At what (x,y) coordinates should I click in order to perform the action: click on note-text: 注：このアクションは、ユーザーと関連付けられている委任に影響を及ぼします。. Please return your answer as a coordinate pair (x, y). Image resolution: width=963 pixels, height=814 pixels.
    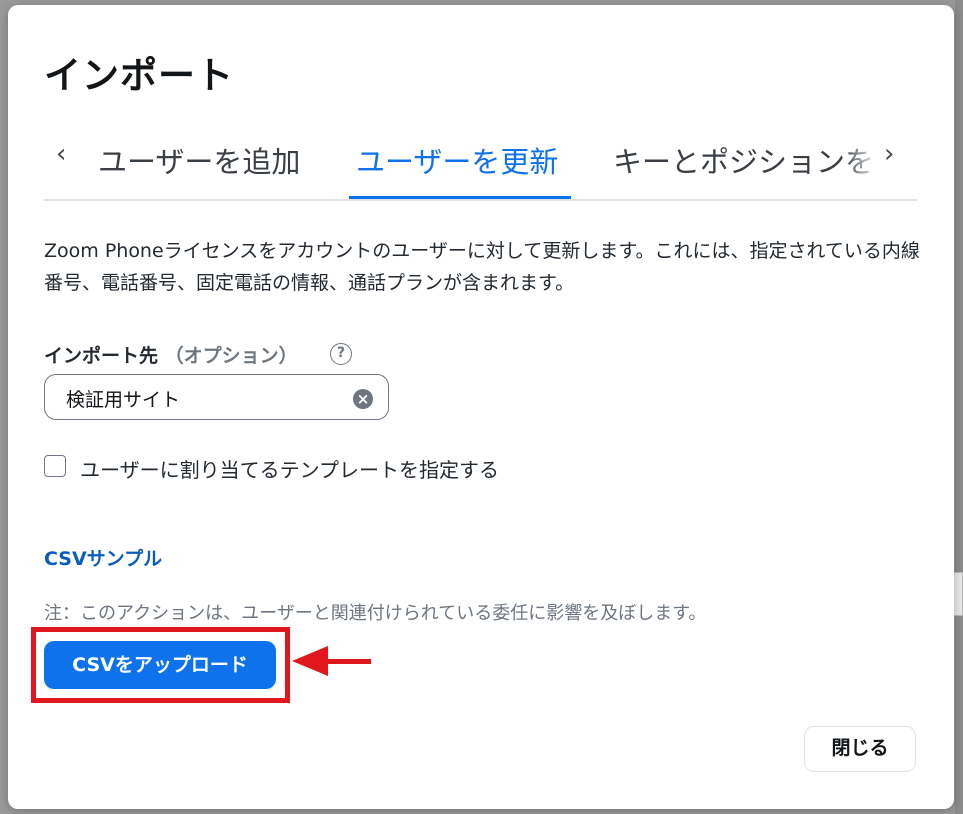
    Looking at the image, I should click on (375, 613).